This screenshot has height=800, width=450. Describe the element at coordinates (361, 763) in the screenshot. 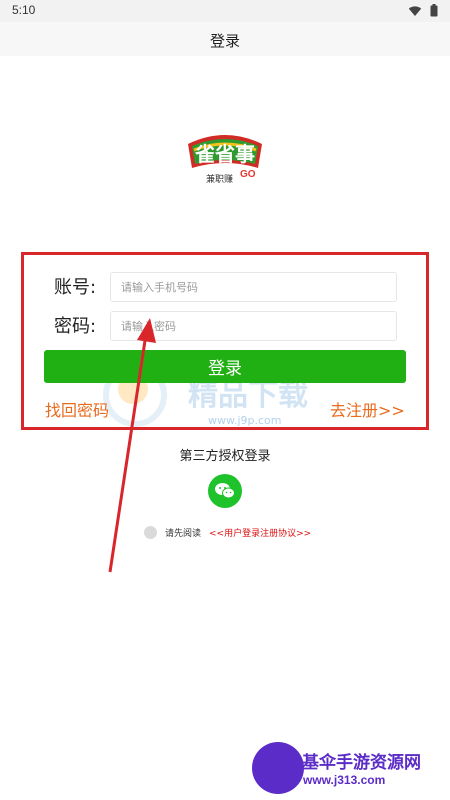

I see `corner-watermark-title: 基伞手游资源网` at that location.